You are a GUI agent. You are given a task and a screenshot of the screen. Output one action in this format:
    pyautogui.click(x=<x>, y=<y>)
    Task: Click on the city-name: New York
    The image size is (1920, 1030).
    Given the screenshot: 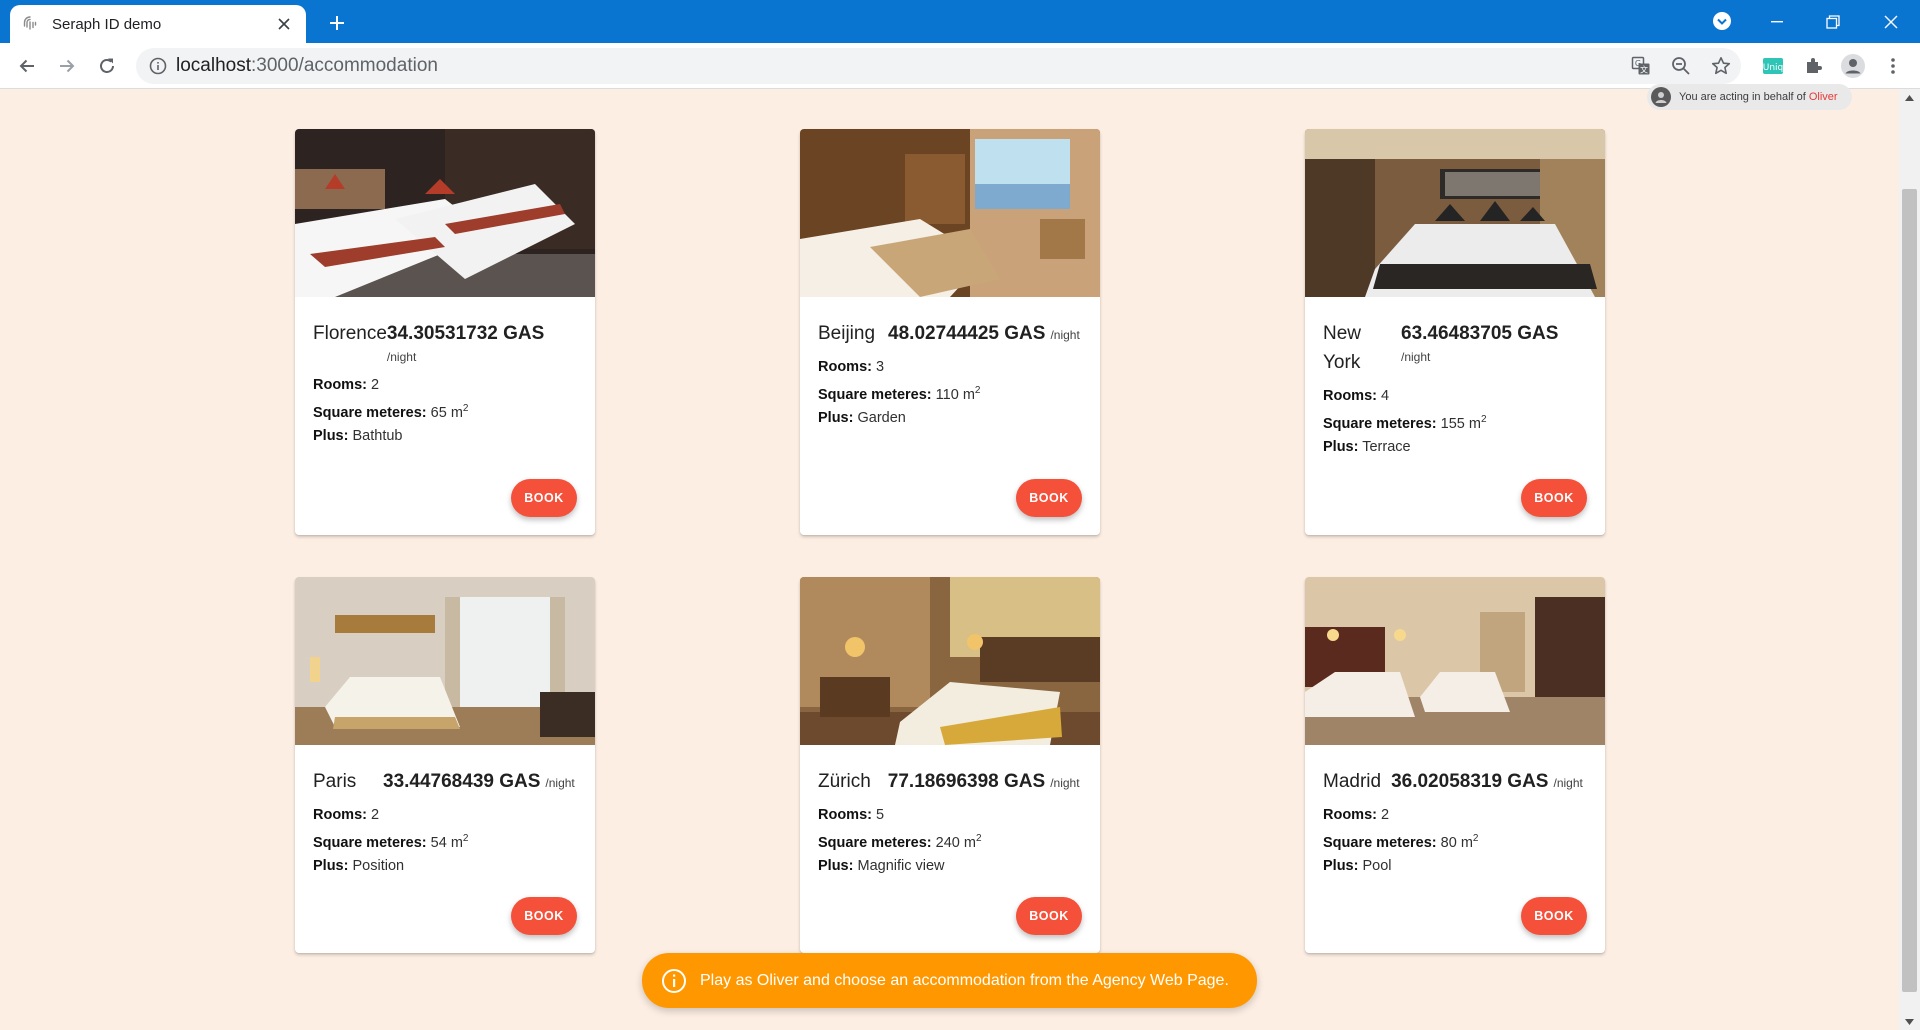 What is the action you would take?
    pyautogui.click(x=1342, y=348)
    